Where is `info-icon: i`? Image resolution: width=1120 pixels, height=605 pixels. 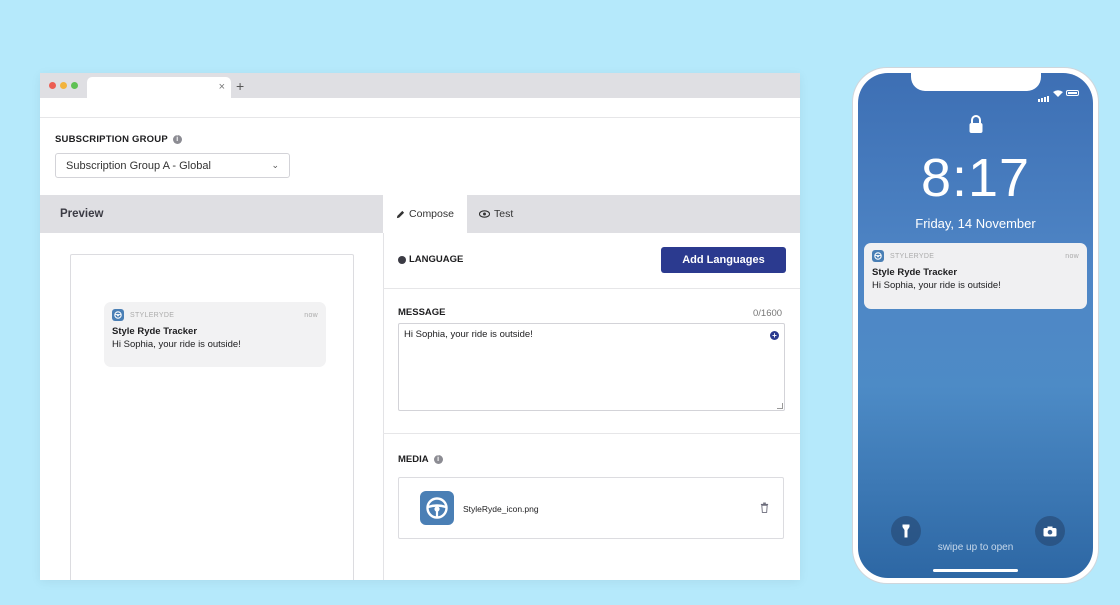
info-icon: i is located at coordinates (177, 139).